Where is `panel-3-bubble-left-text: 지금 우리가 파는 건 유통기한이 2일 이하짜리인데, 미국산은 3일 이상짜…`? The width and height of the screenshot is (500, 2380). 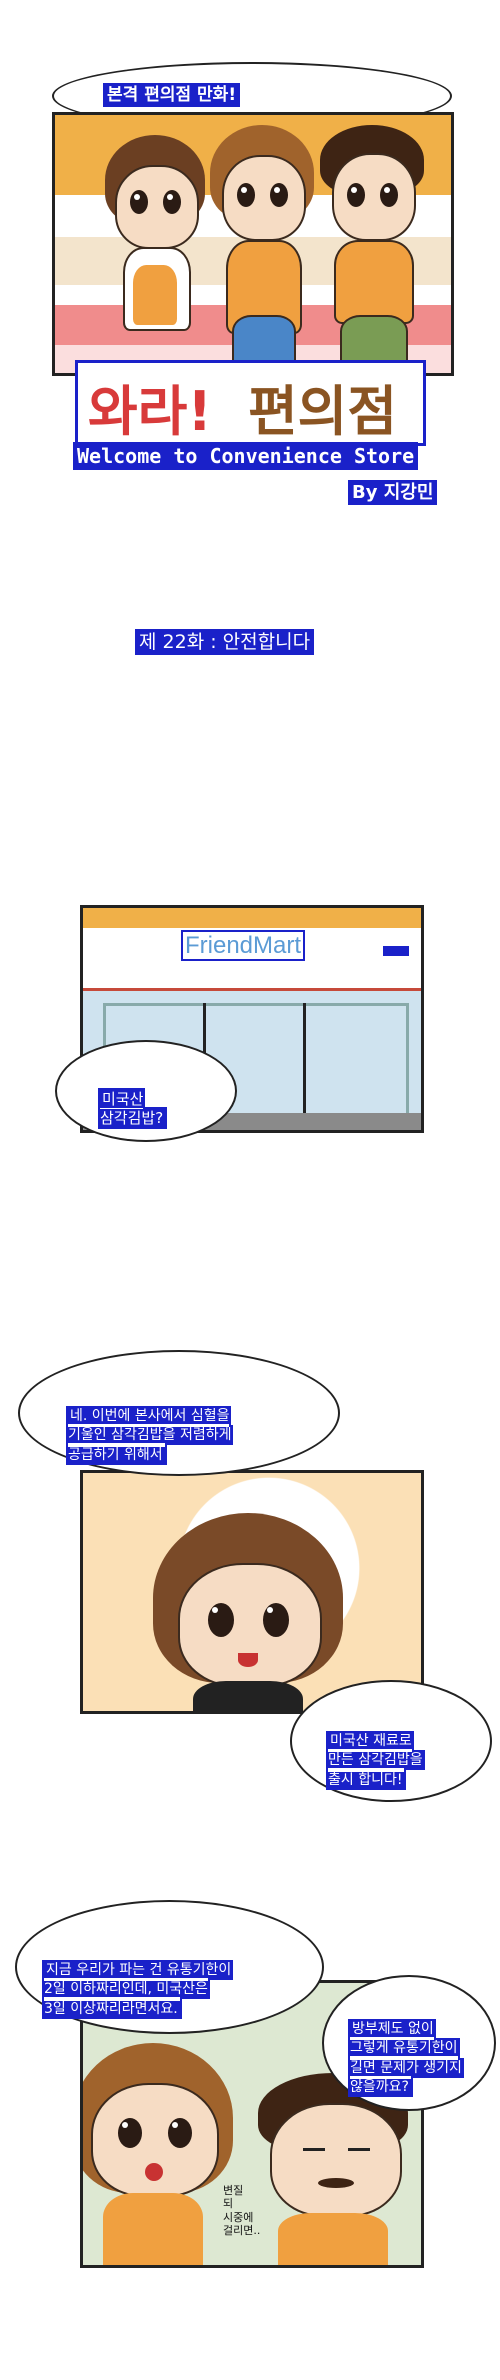
panel-3-bubble-left-text: 지금 우리가 파는 건 유통기한이 2일 이하짜리인데, 미국산은 3일 이상짜… is located at coordinates (137, 1989).